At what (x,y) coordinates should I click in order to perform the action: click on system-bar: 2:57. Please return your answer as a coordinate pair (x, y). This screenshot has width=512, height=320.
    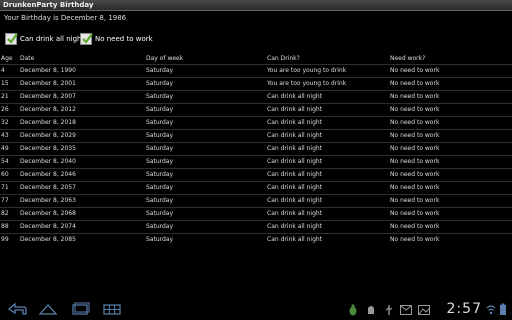
    Looking at the image, I should click on (256, 309).